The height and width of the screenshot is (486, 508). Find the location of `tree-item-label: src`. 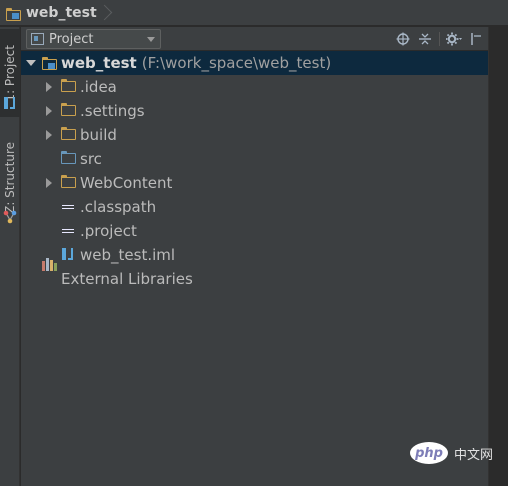

tree-item-label: src is located at coordinates (91, 159).